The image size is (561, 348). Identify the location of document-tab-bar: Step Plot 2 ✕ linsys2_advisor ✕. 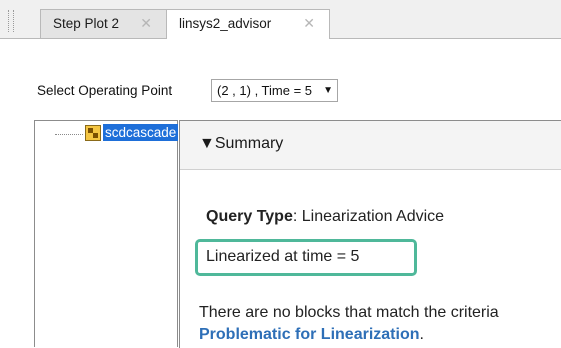
(280, 19).